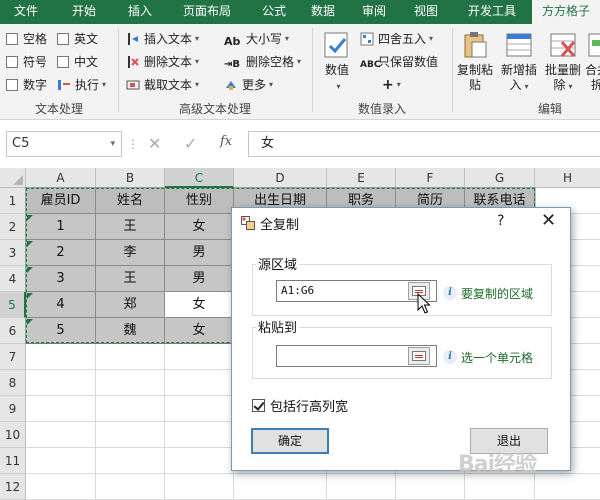 The image size is (600, 500). Describe the element at coordinates (26, 39) in the screenshot. I see `check-spaces: 空格` at that location.